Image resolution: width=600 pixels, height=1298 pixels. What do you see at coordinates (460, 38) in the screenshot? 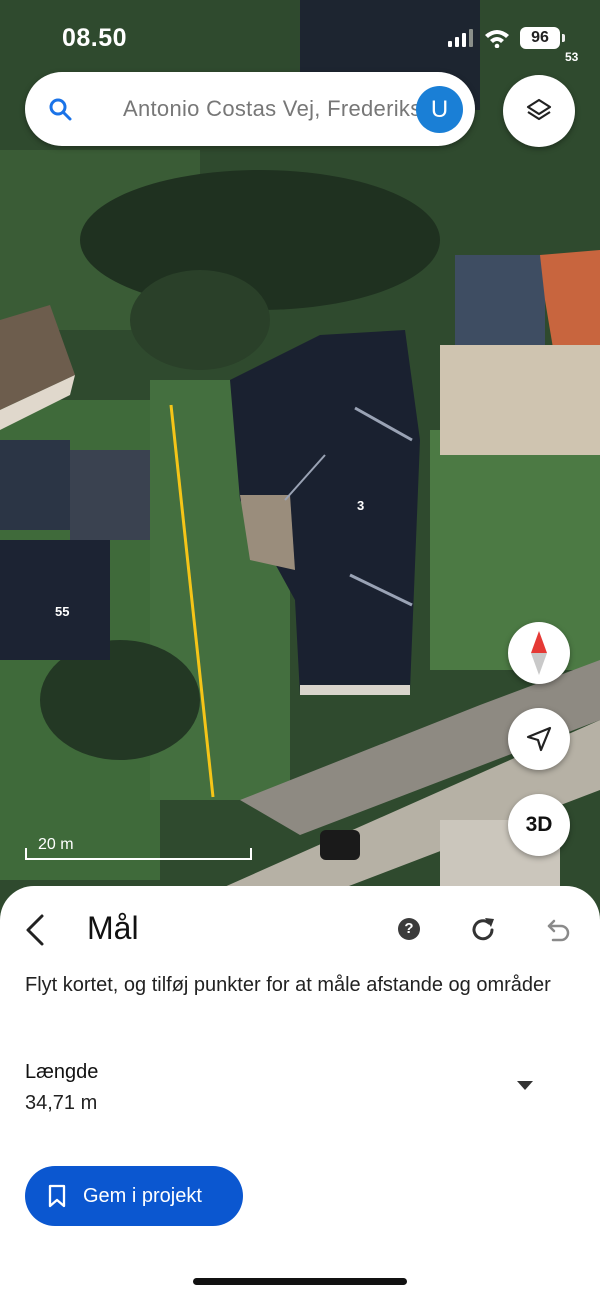
I see `cellular-signal-icon` at bounding box center [460, 38].